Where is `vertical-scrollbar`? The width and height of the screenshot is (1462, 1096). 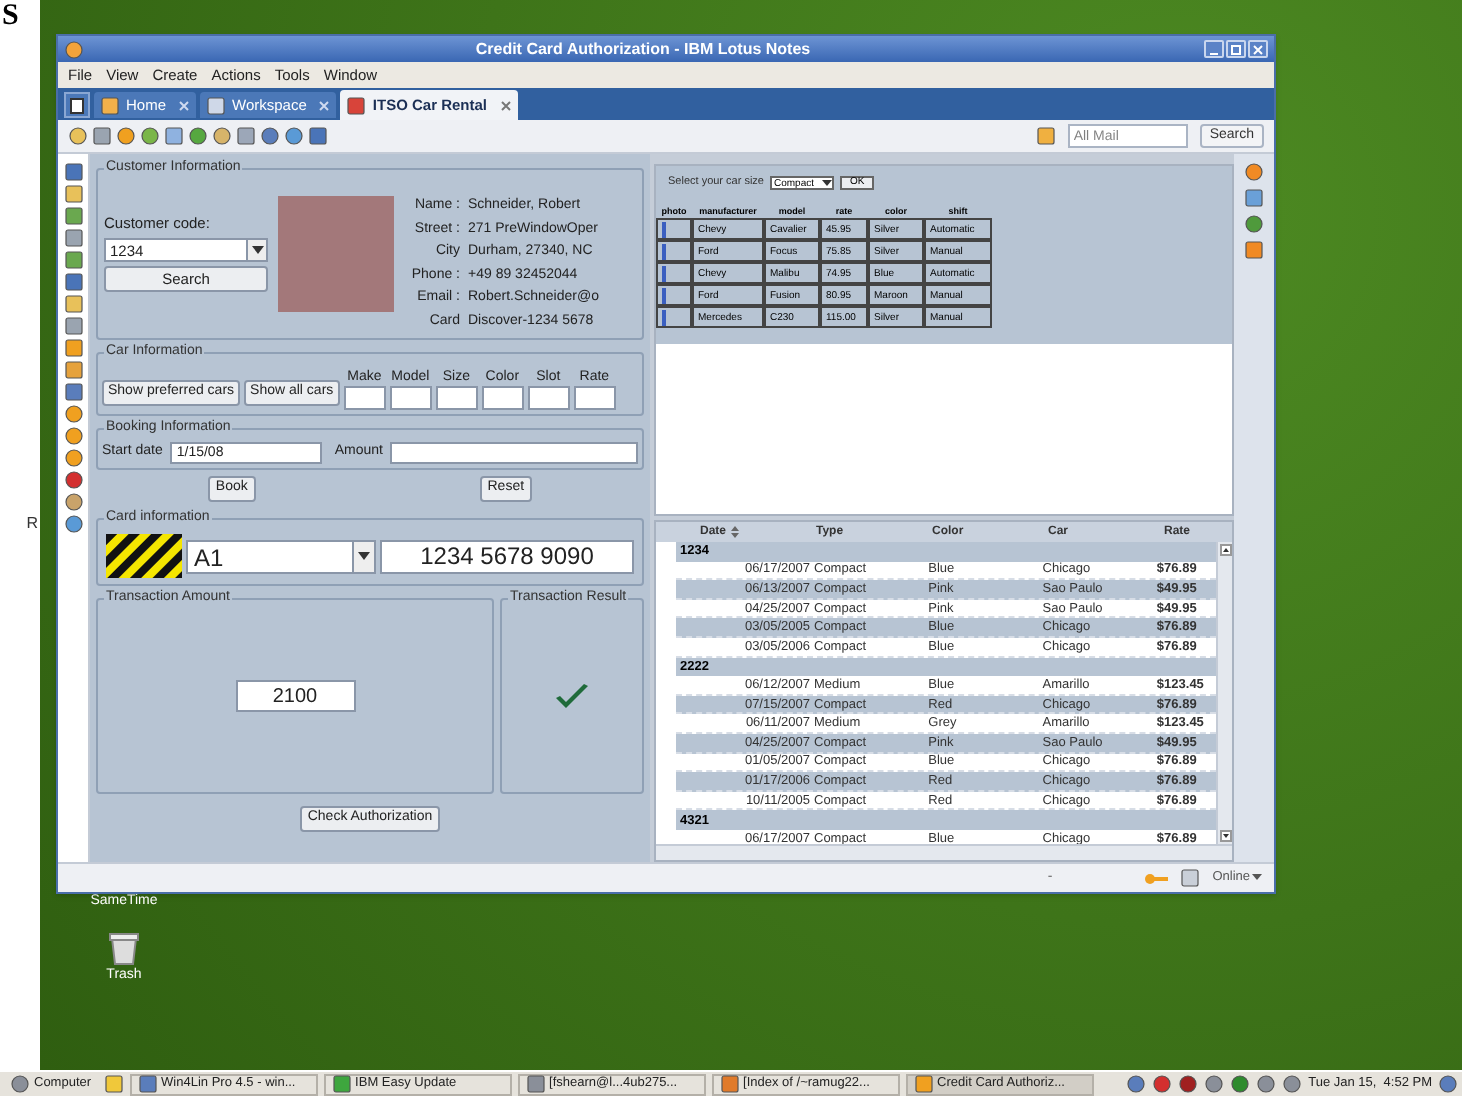
vertical-scrollbar is located at coordinates (1224, 693).